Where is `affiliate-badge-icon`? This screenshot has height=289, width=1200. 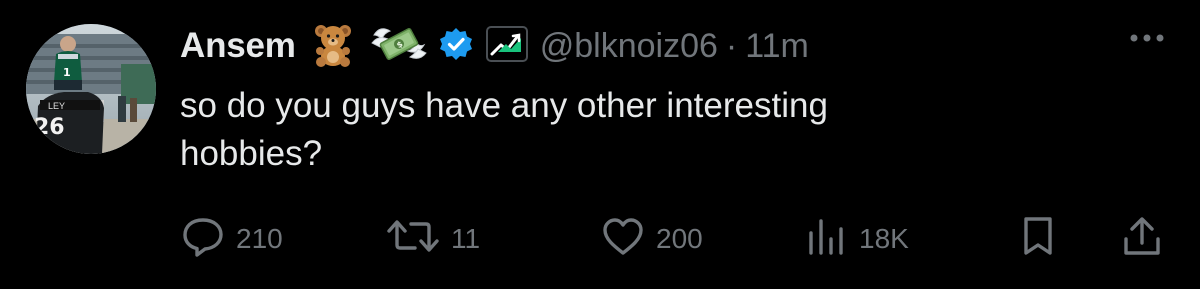
affiliate-badge-icon is located at coordinates (506, 46).